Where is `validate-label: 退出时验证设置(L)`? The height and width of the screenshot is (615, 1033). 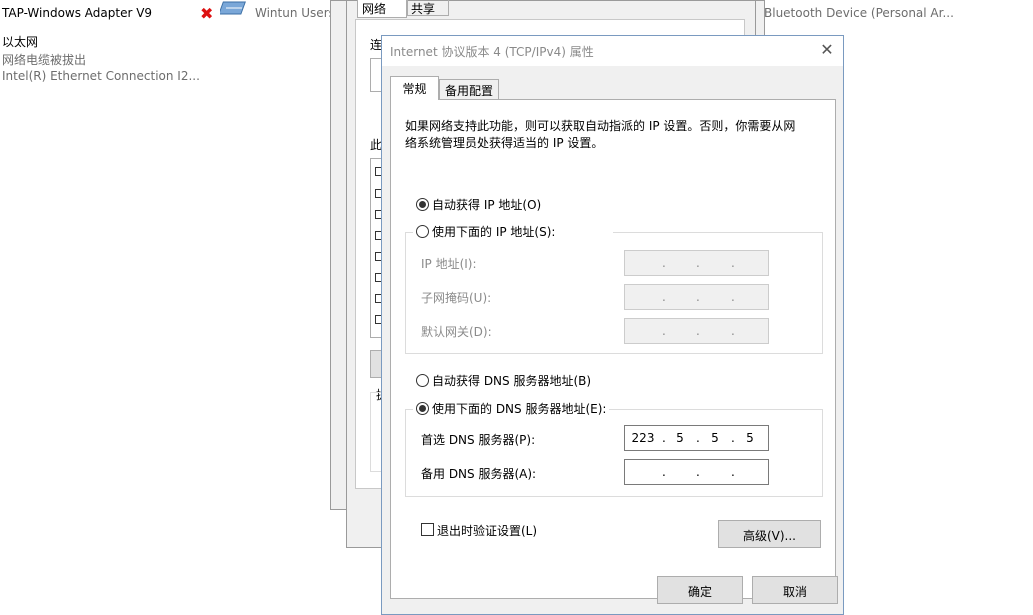
validate-label: 退出时验证设置(L) is located at coordinates (487, 530).